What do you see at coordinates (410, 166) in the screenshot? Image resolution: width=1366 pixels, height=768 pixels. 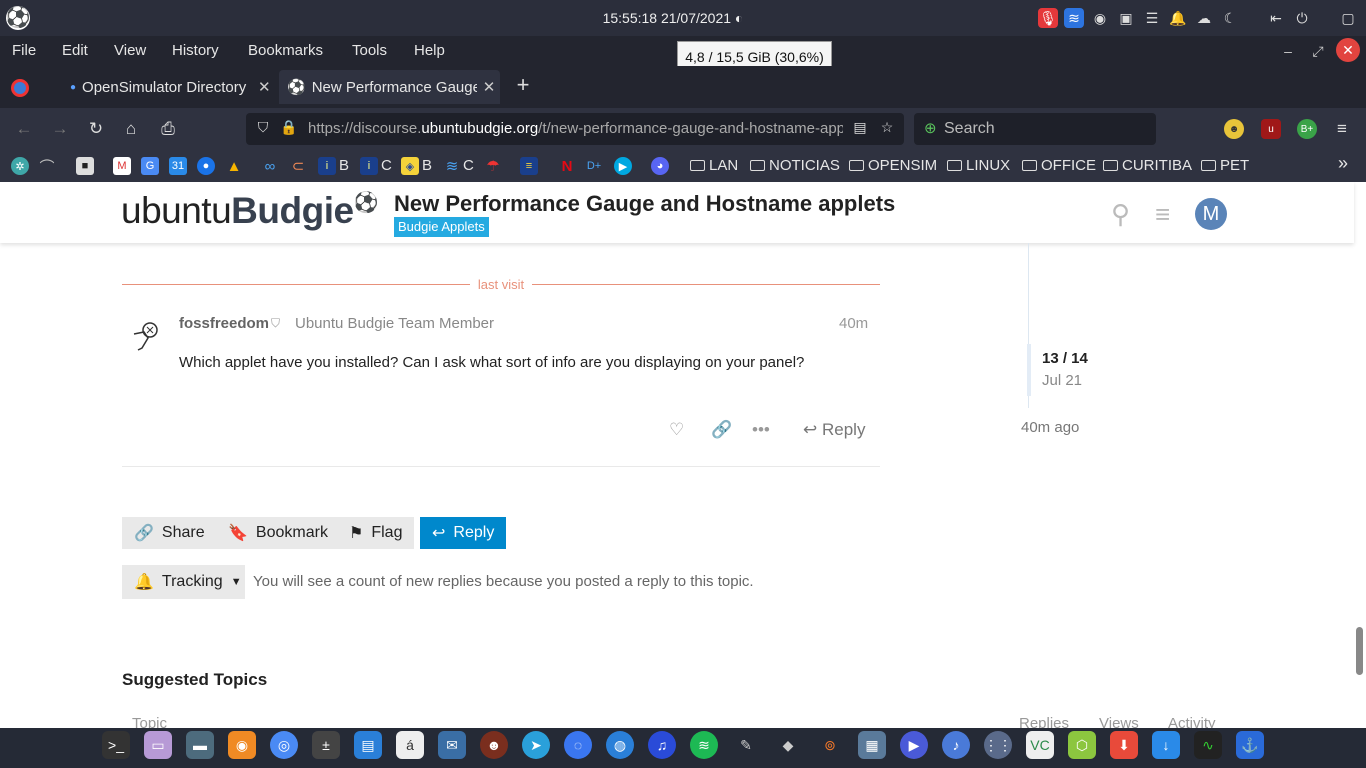 I see `bookmark-bb-icon: ◈` at bounding box center [410, 166].